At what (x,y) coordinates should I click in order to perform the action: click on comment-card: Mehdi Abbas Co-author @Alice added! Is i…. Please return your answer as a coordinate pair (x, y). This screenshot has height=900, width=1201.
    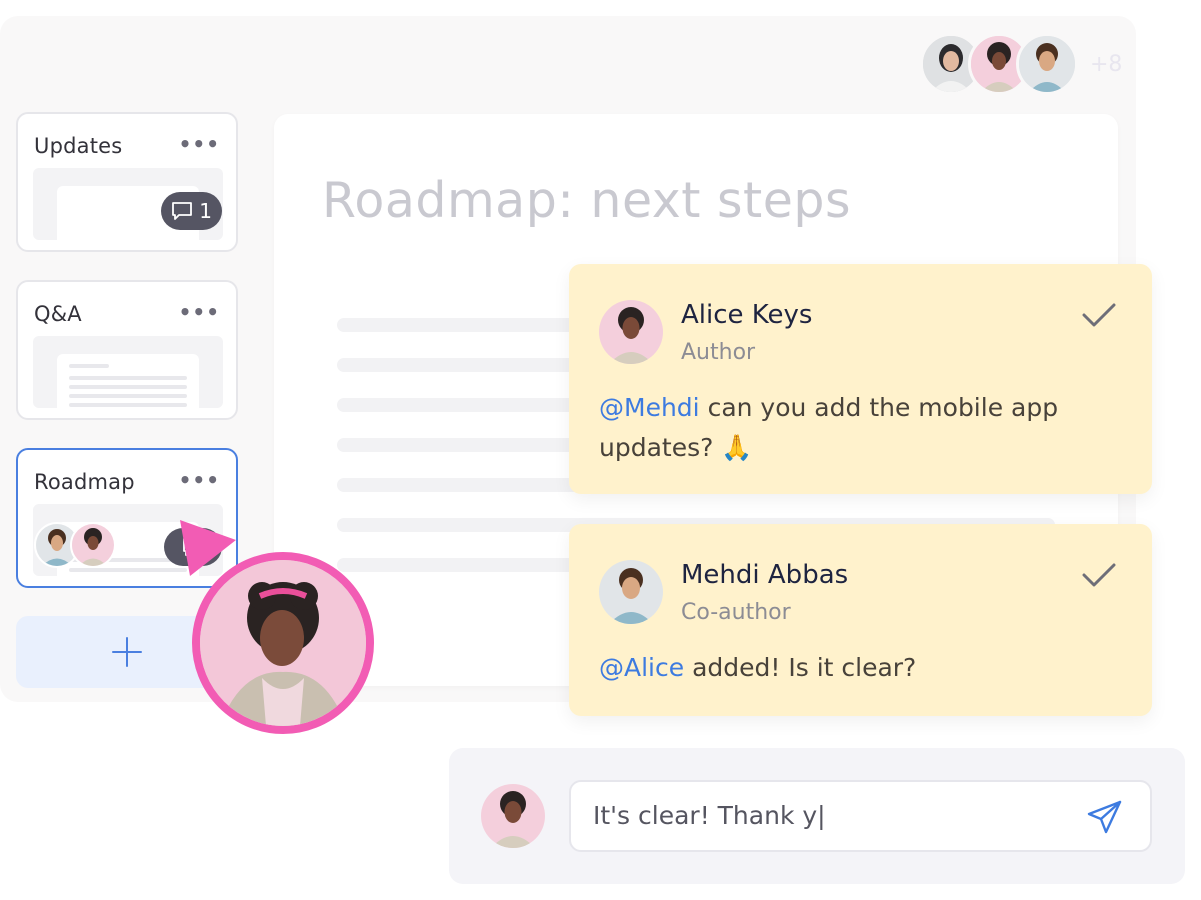
    Looking at the image, I should click on (860, 620).